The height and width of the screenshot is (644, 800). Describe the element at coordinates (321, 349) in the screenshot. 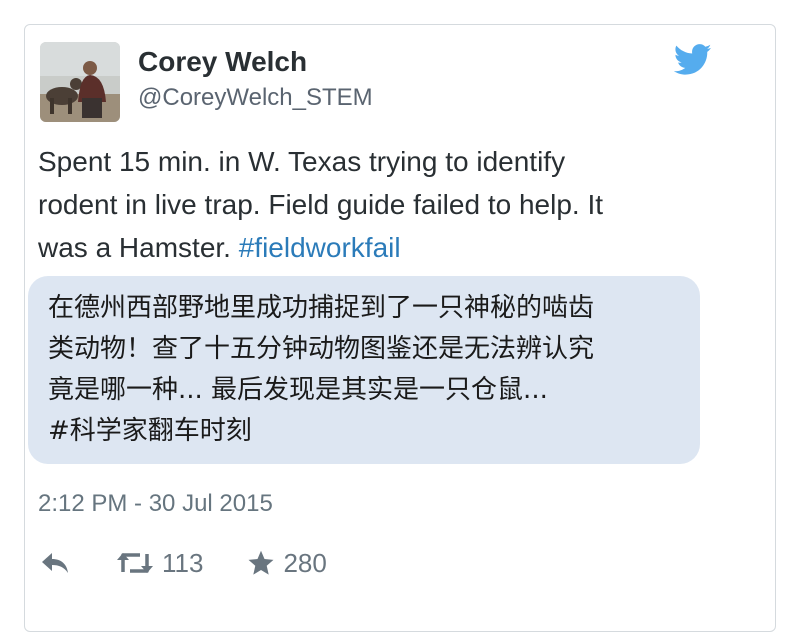

I see `translation-line: 类动物！查了十五分钟动物图鉴还是无法辨认究` at that location.